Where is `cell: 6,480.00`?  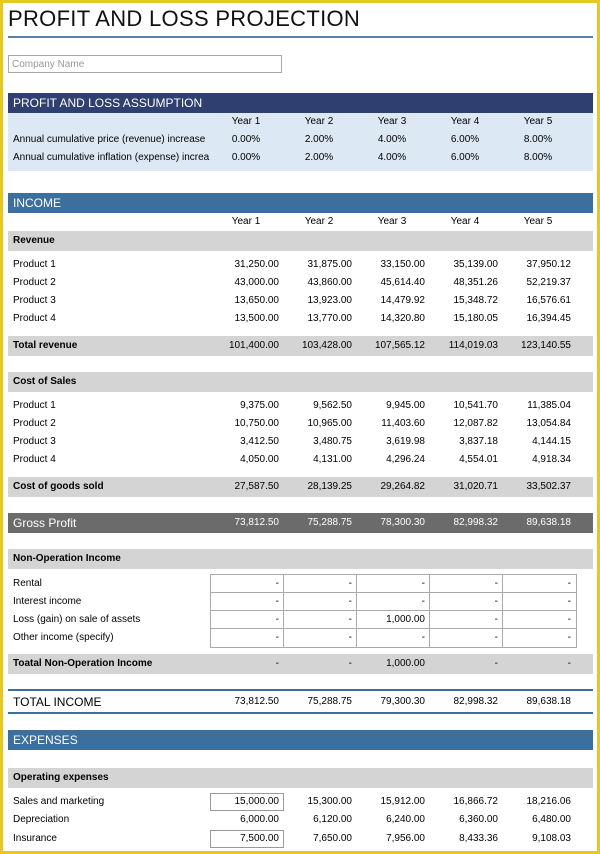
cell: 6,480.00 is located at coordinates (538, 820).